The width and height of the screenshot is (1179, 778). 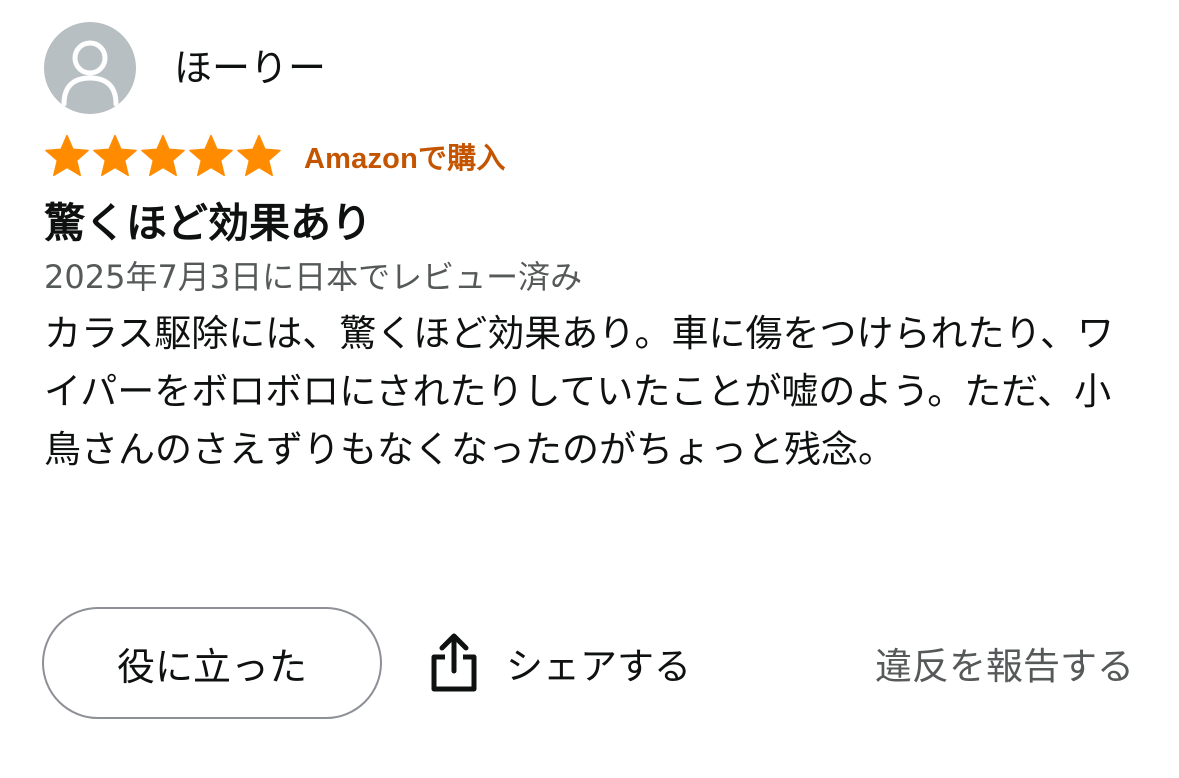 I want to click on author-row: ほーりー, so click(x=594, y=68).